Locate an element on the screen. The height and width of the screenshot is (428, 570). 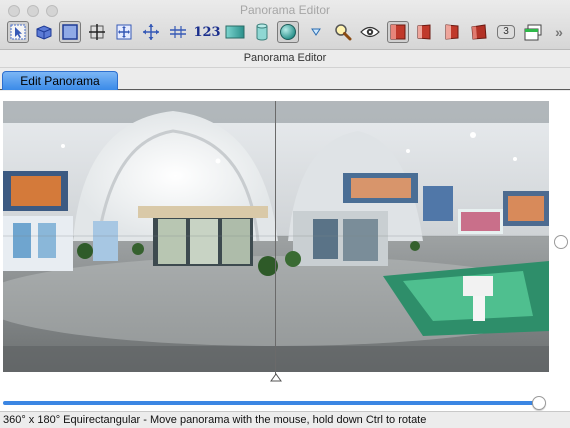
fit-button is located at coordinates (124, 32).